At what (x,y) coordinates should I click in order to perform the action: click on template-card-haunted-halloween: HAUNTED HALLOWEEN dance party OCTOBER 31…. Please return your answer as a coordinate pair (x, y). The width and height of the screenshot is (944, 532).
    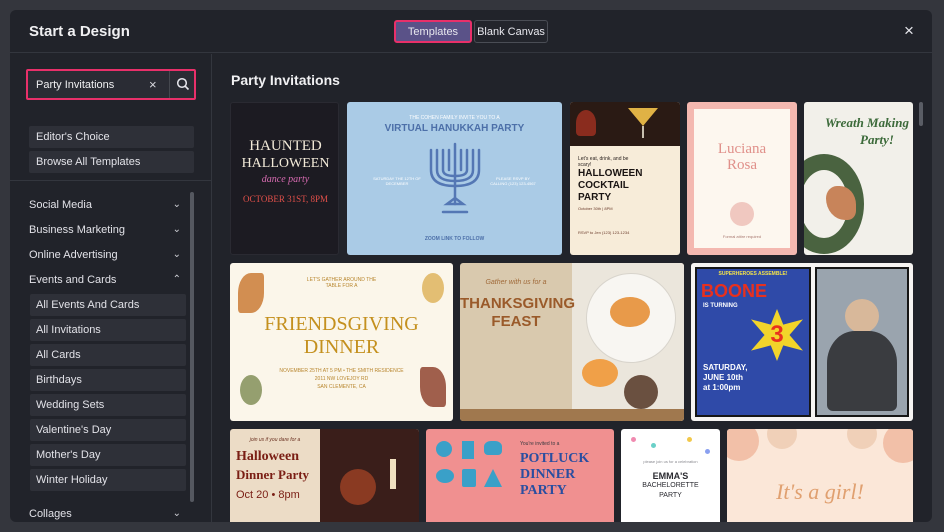
    Looking at the image, I should click on (284, 178).